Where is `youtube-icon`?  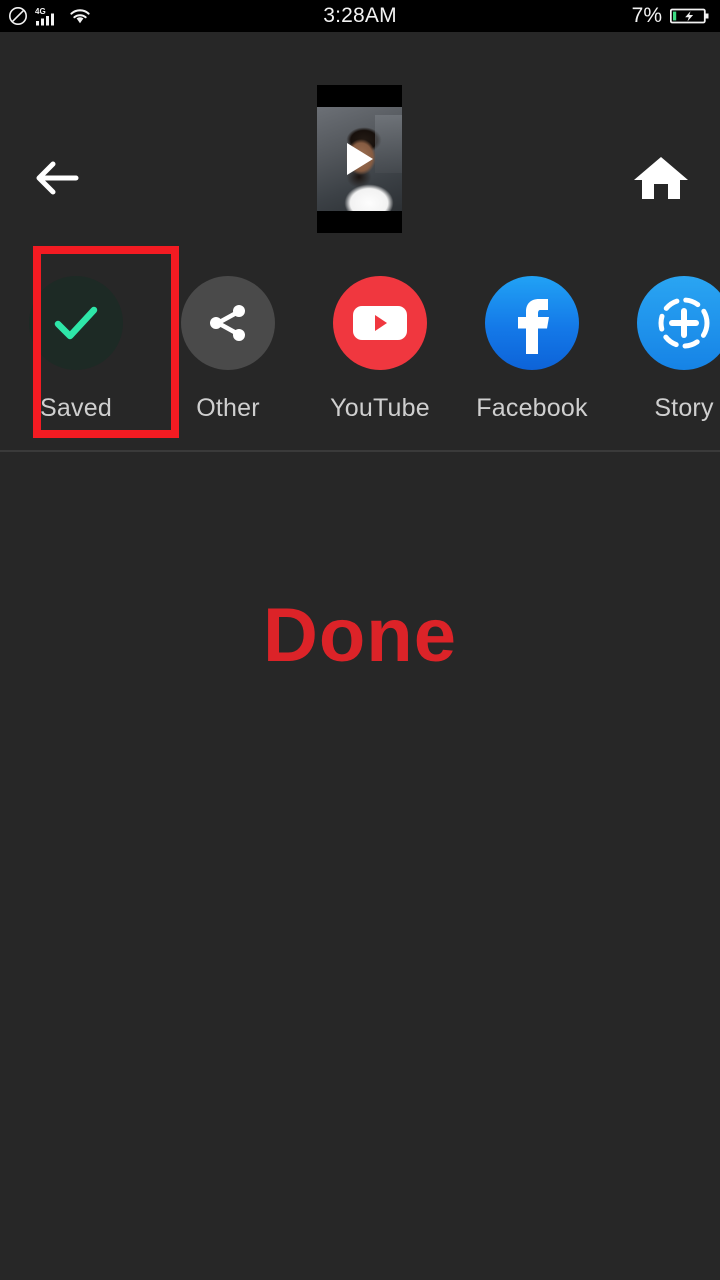
youtube-icon is located at coordinates (380, 323).